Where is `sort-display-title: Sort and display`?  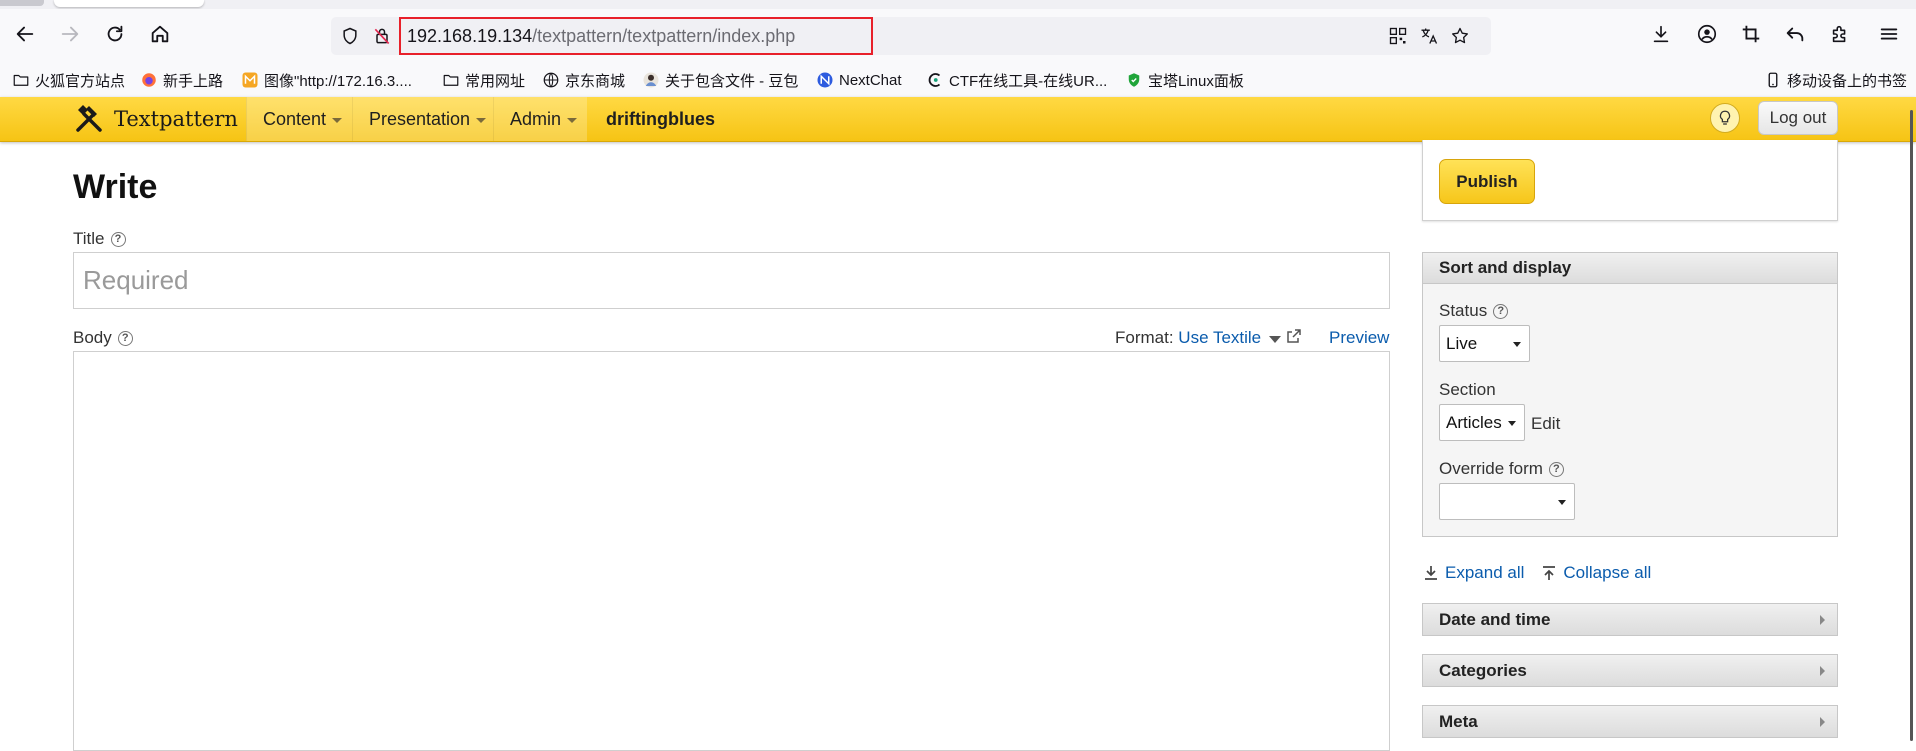 sort-display-title: Sort and display is located at coordinates (1505, 267).